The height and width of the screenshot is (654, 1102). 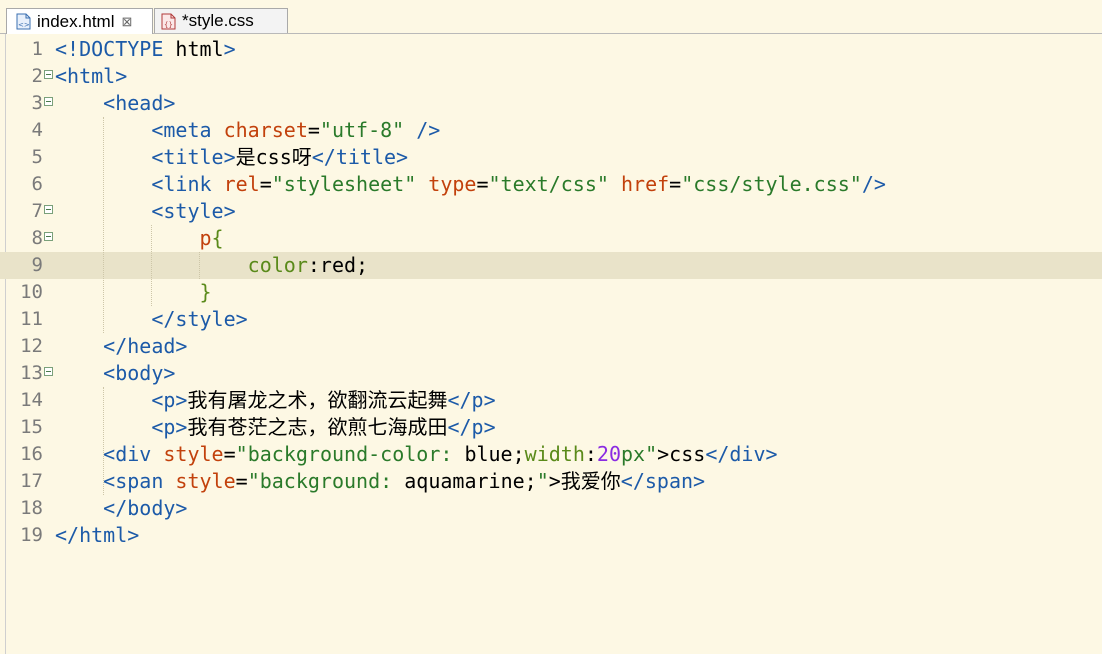 I want to click on code-token: 我有屠龙之术，欲翻流云起舞, so click(x=317, y=400).